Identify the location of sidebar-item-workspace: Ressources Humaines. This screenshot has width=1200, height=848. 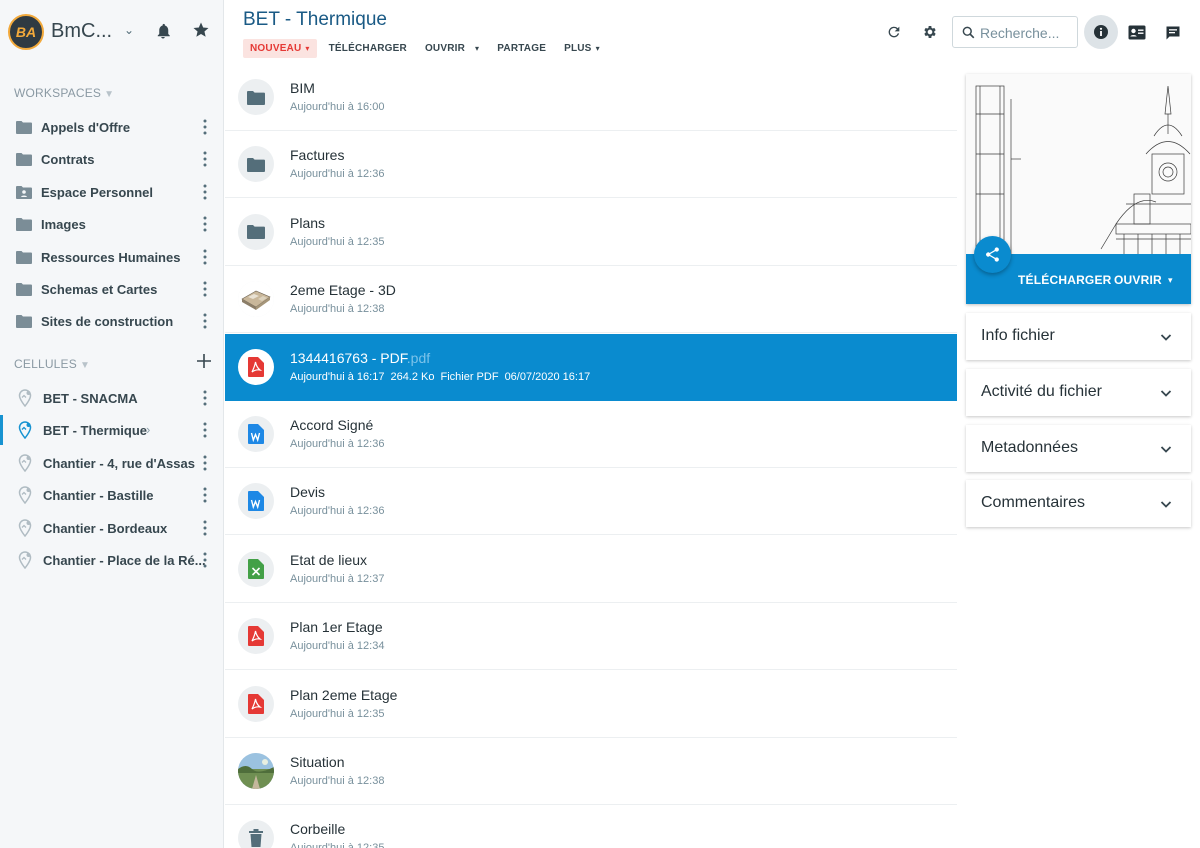
(112, 257).